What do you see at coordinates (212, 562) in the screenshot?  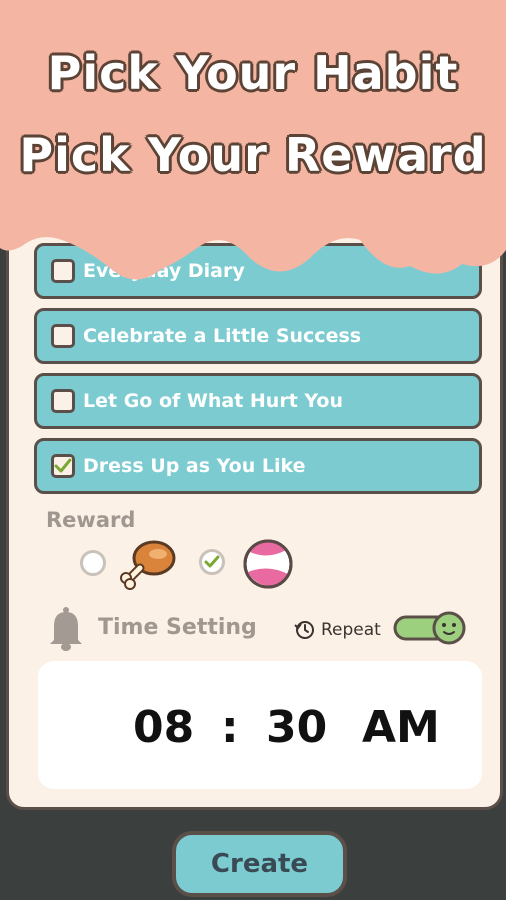 I see `reward-radio-ball-selected` at bounding box center [212, 562].